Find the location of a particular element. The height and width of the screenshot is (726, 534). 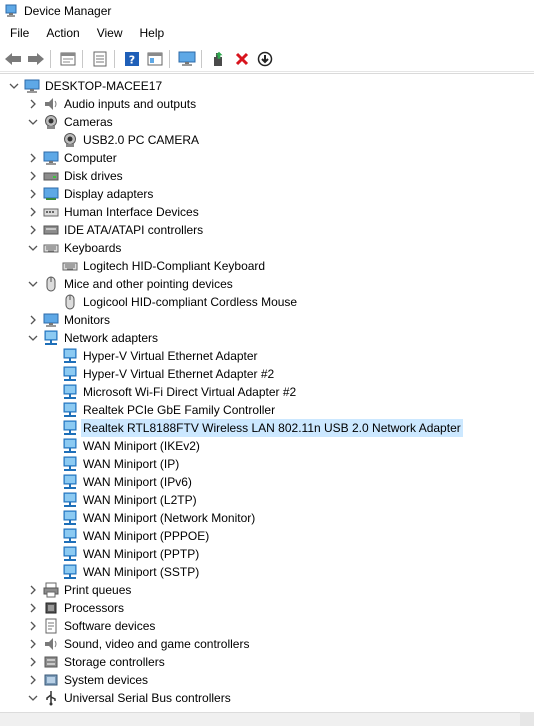

tree-node-label: Universal Serial Bus controllers is located at coordinates (147, 698).